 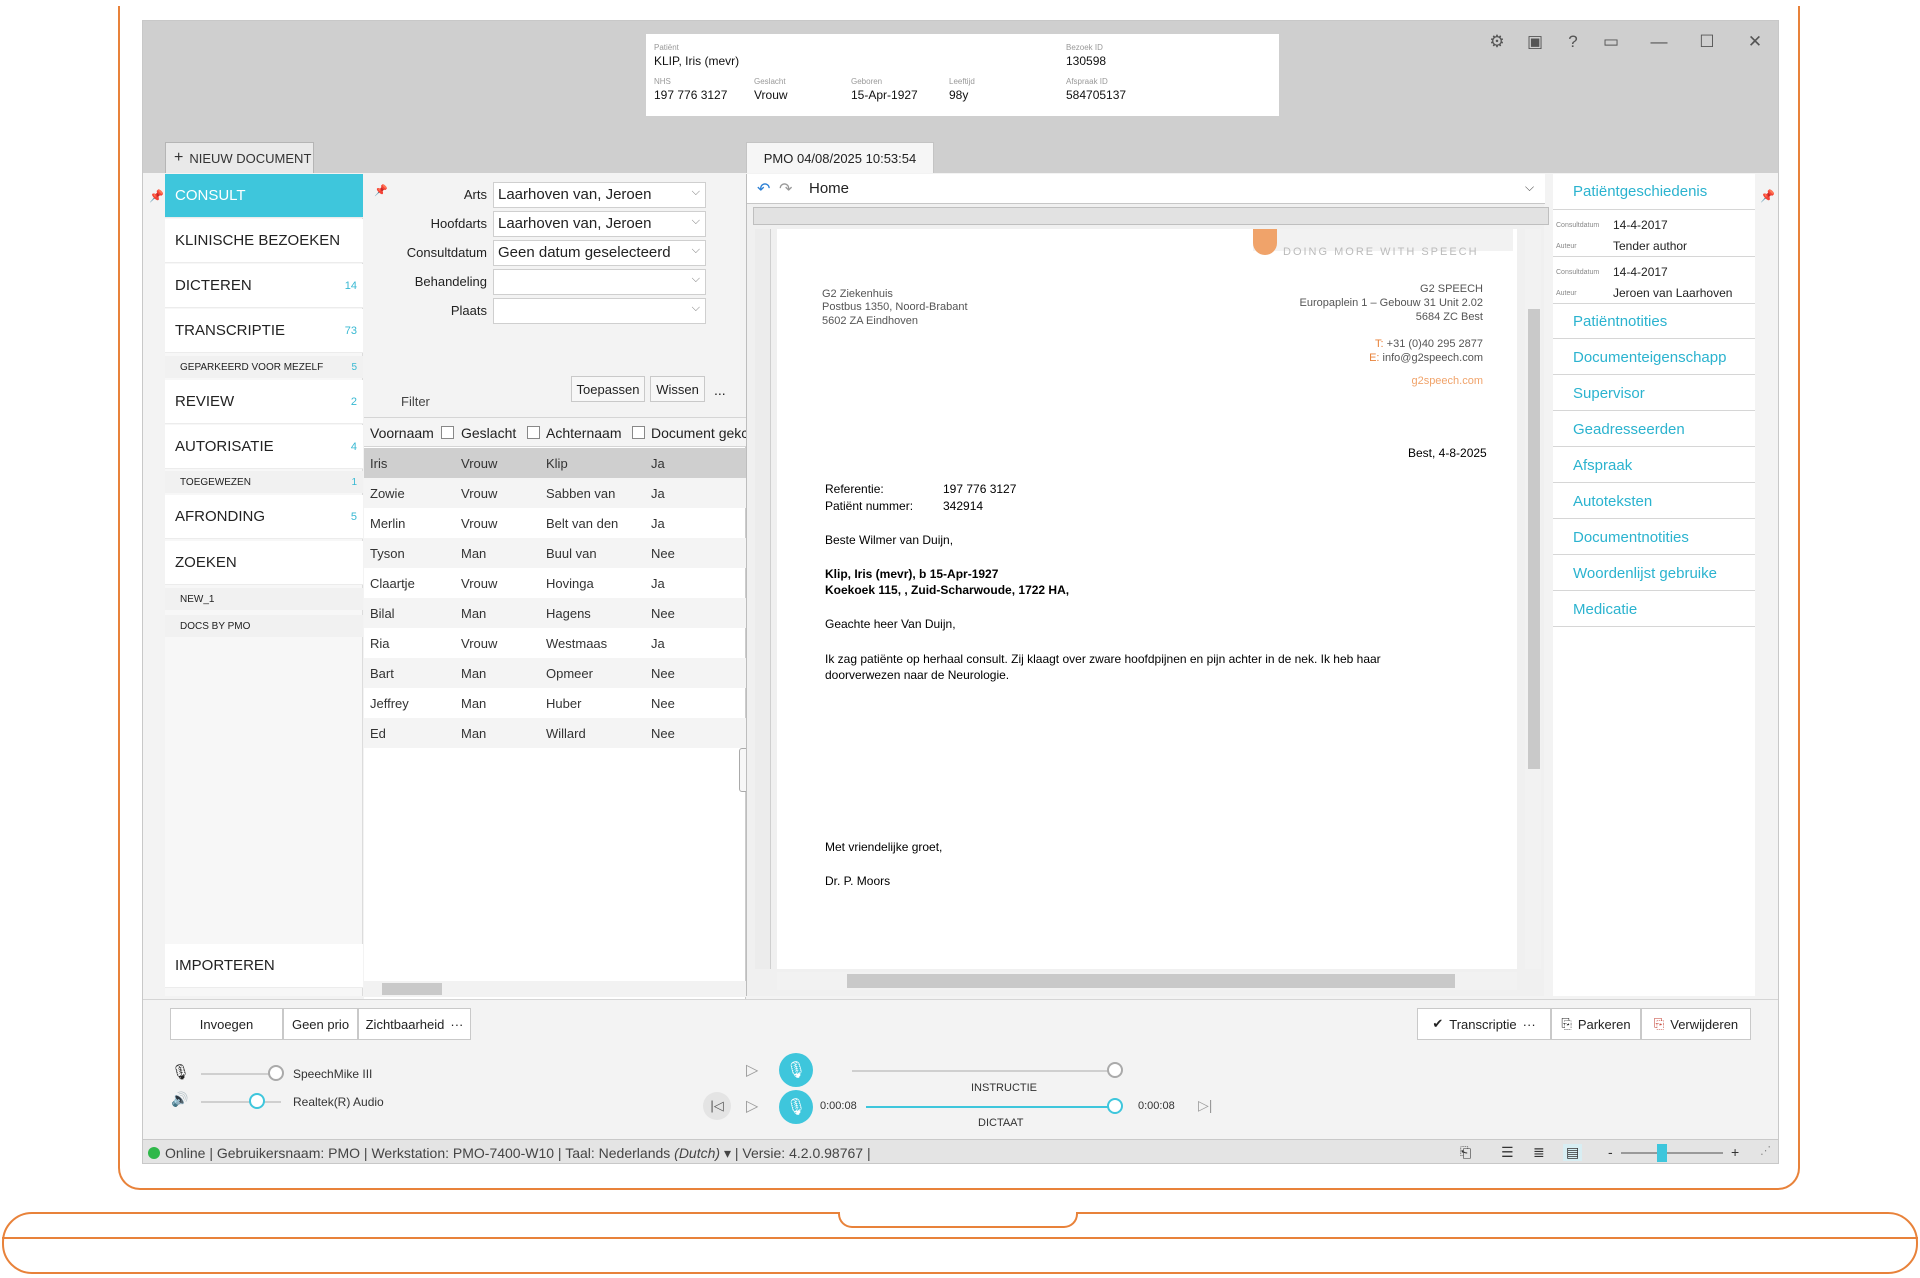 What do you see at coordinates (264, 966) in the screenshot?
I see `nav-item-importeren: IMPORTEREN` at bounding box center [264, 966].